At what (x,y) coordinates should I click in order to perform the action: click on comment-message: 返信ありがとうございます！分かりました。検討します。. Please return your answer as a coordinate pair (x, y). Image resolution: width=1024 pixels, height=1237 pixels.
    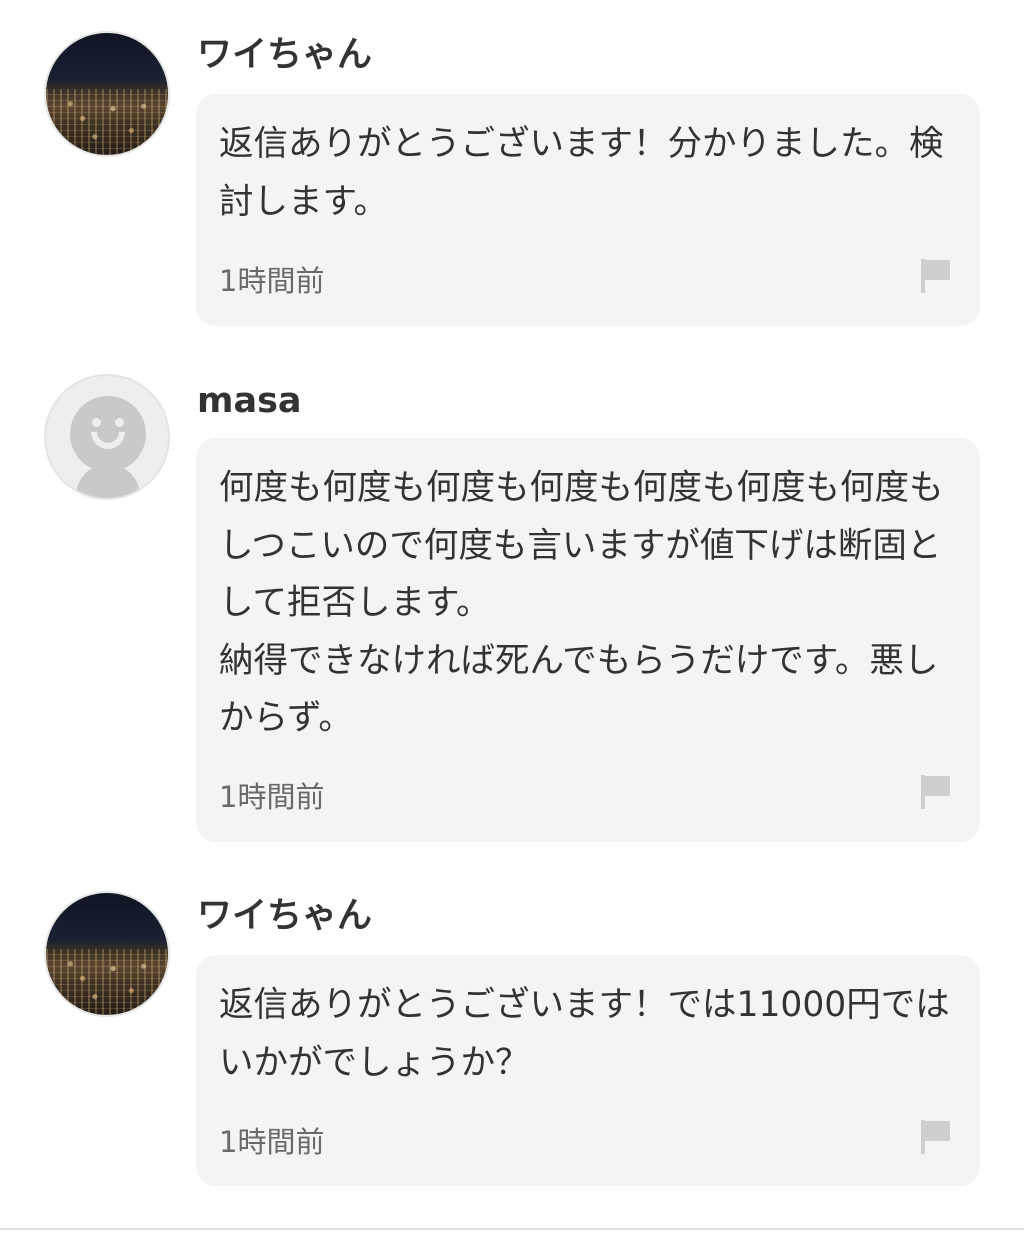
    Looking at the image, I should click on (581, 173).